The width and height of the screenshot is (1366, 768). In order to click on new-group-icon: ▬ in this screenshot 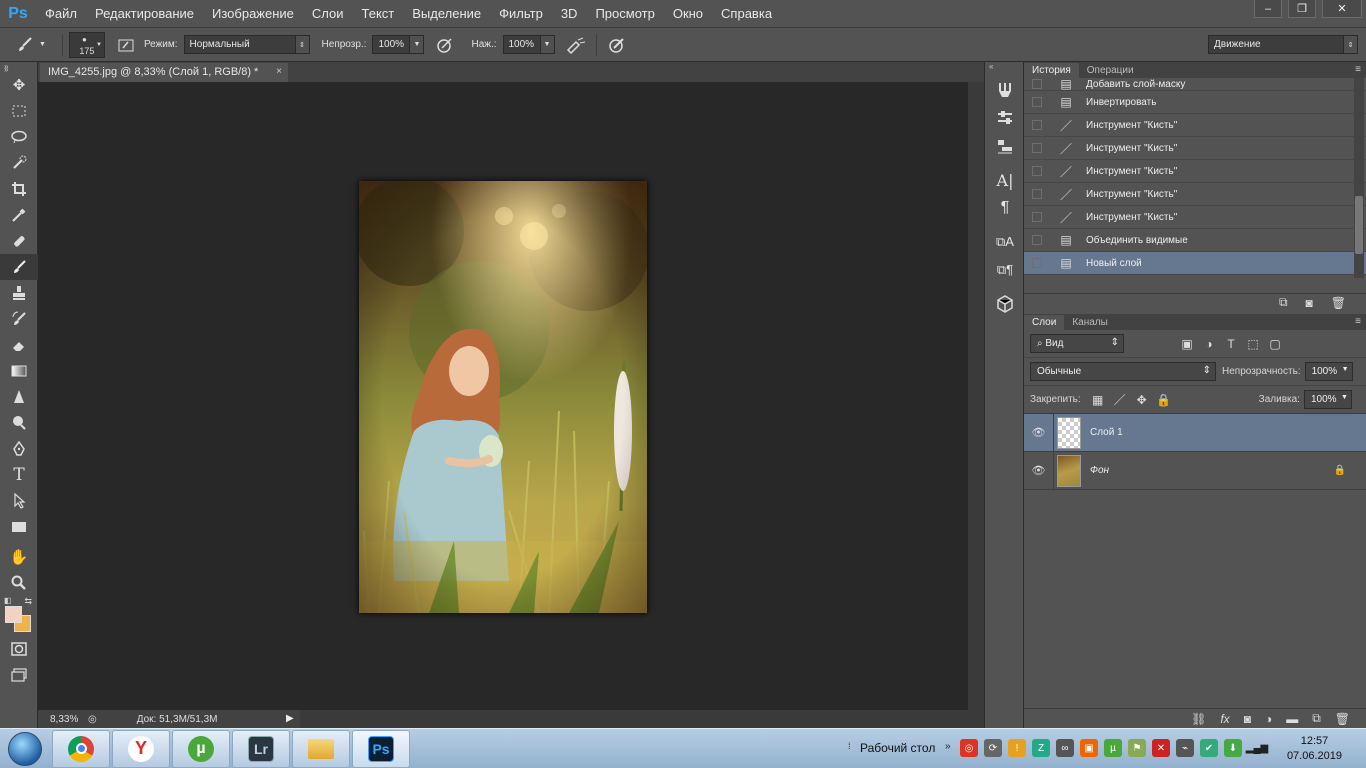, I will do `click(1292, 719)`.